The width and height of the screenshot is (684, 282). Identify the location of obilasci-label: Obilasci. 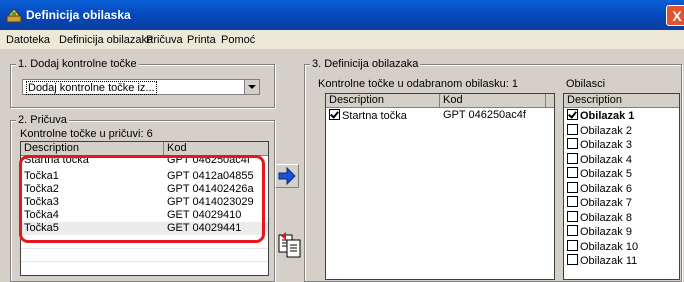
(586, 84).